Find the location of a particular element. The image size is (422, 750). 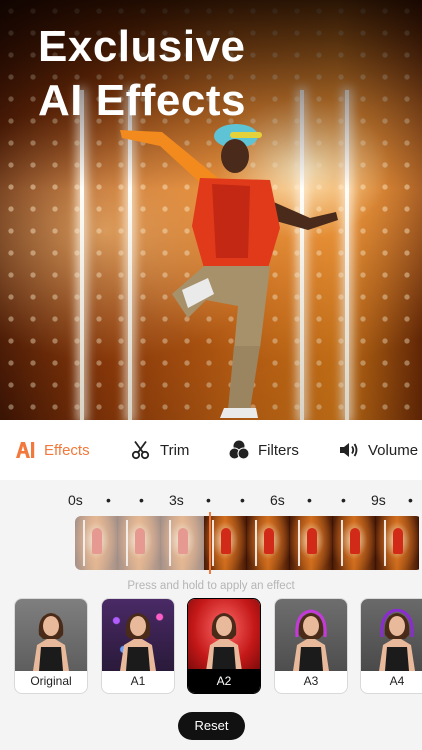

tab-effects: Effects is located at coordinates (52, 450).